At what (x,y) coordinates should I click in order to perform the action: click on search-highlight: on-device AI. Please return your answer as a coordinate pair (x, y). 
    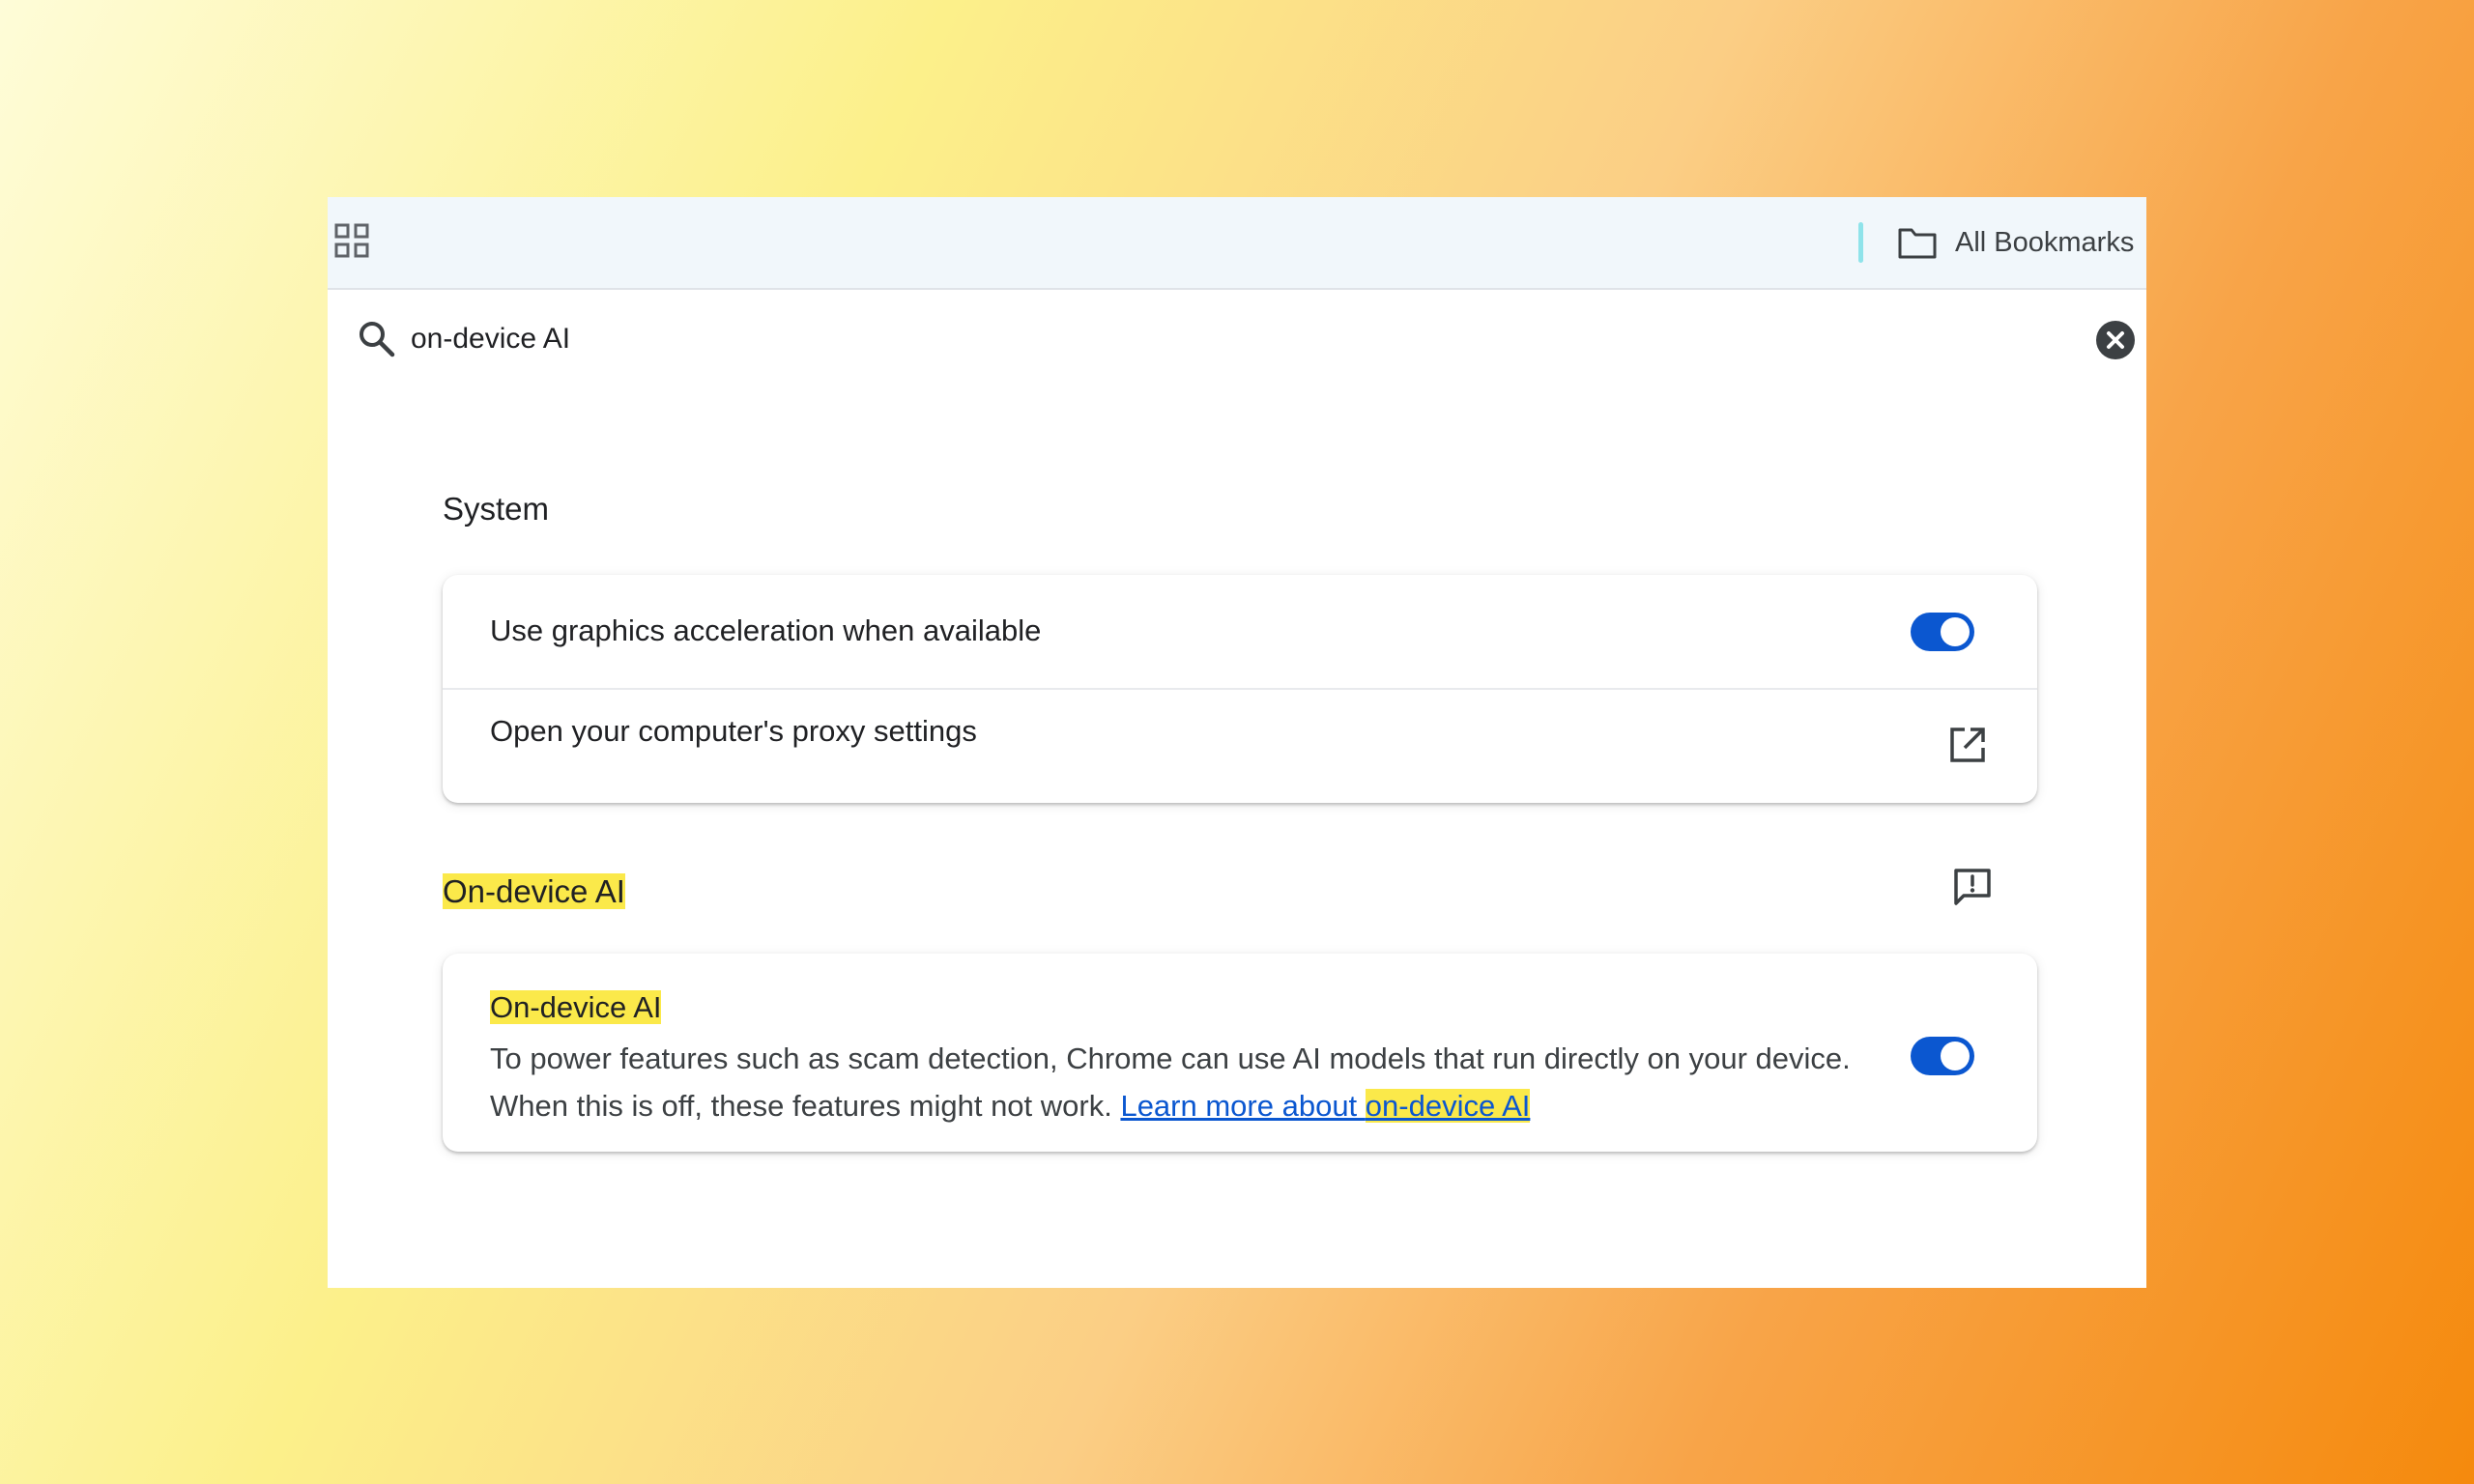
    Looking at the image, I should click on (1448, 1106).